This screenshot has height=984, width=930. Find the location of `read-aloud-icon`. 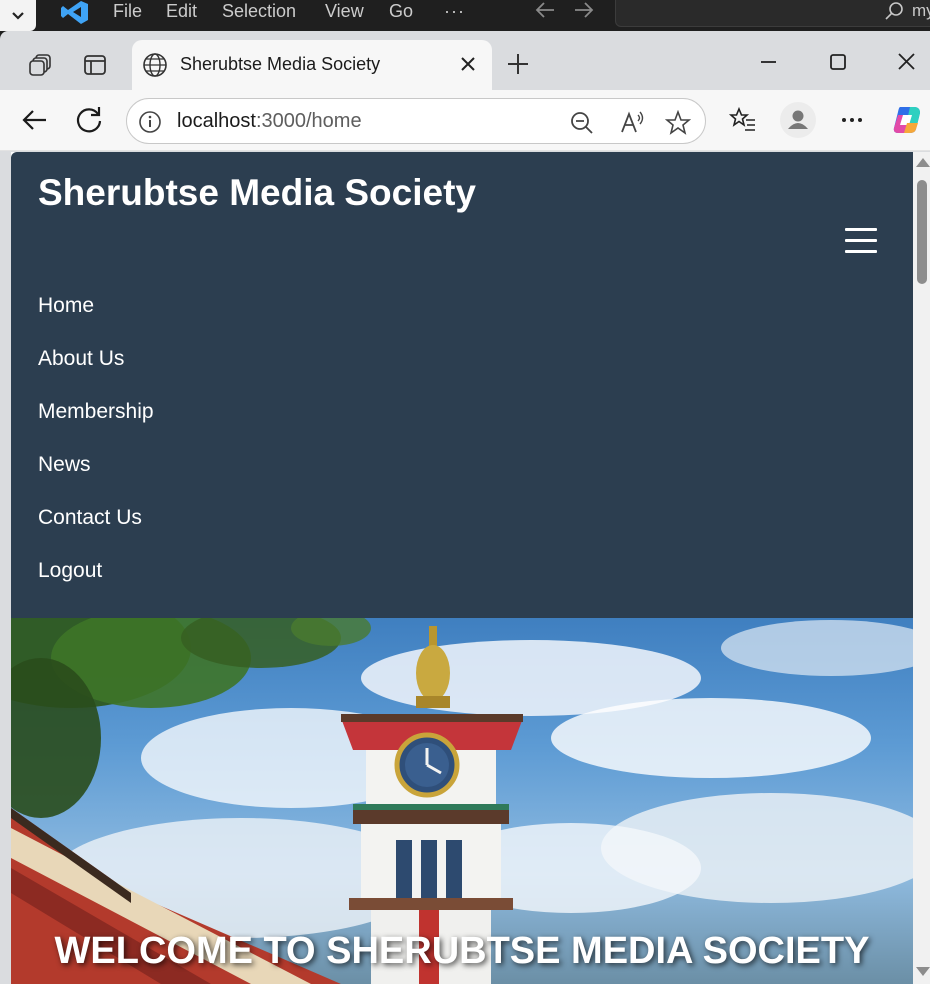

read-aloud-icon is located at coordinates (632, 123).